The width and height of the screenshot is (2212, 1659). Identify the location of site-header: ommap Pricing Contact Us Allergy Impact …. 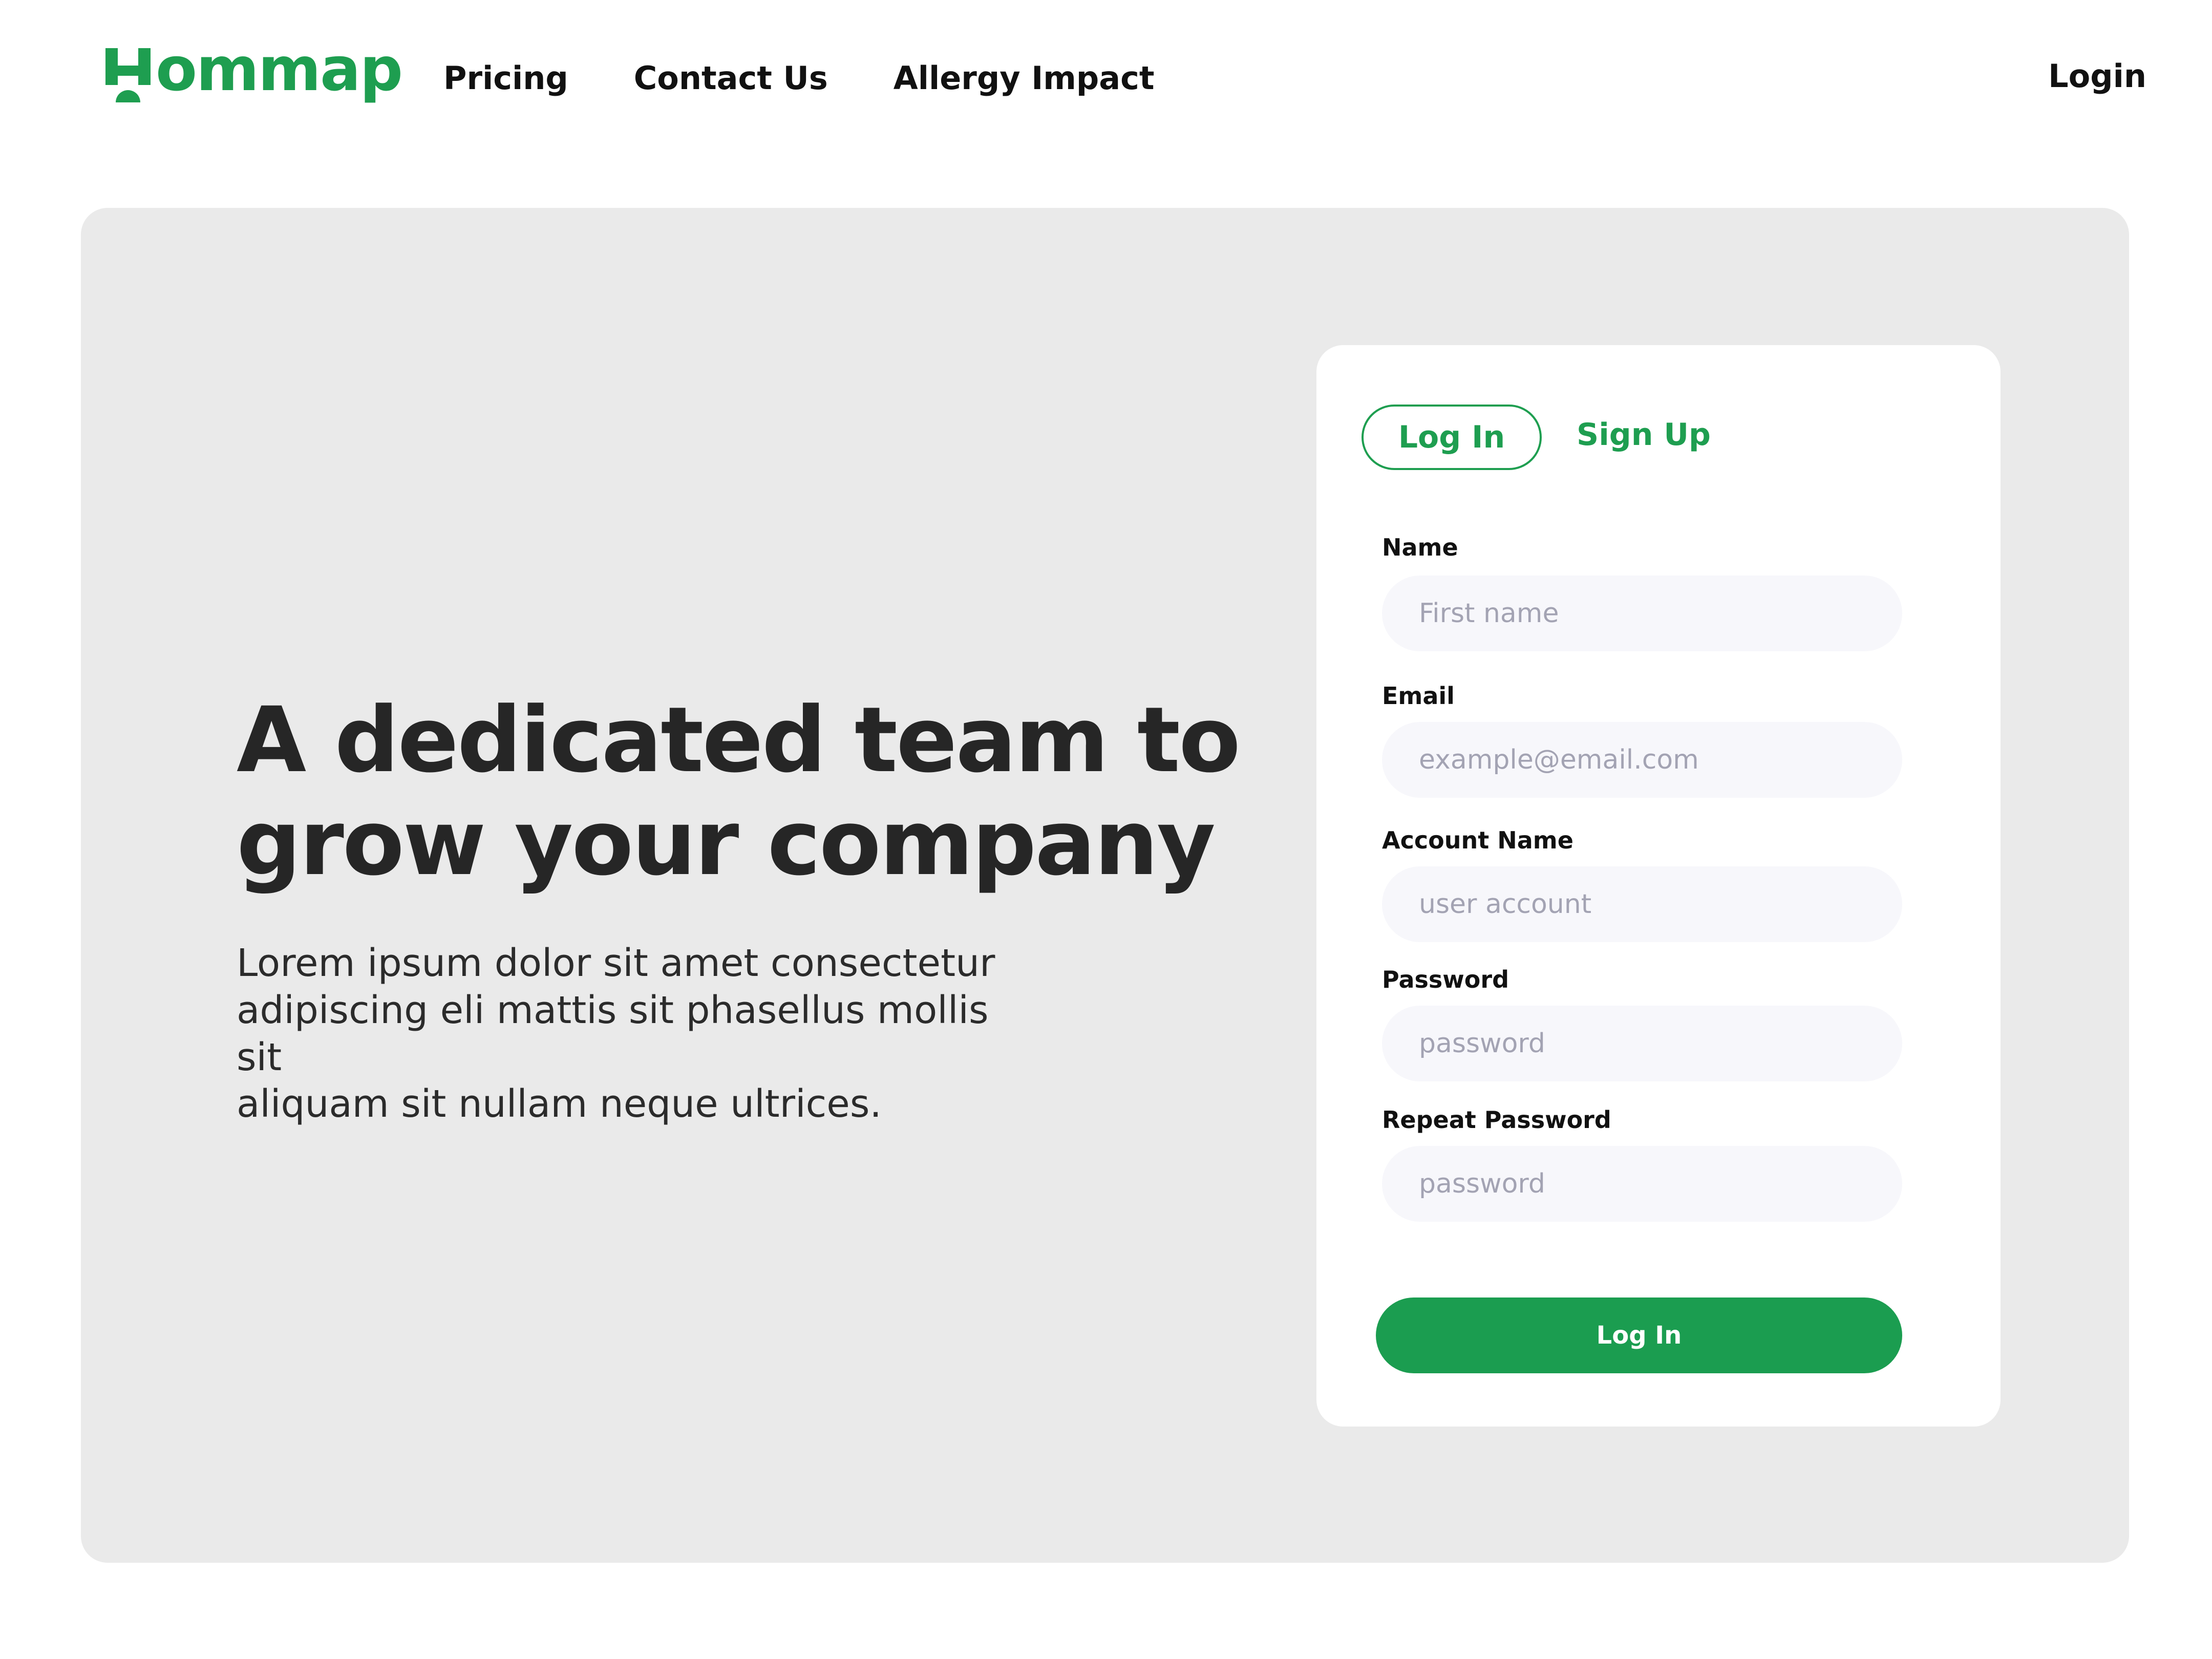
(1106, 82).